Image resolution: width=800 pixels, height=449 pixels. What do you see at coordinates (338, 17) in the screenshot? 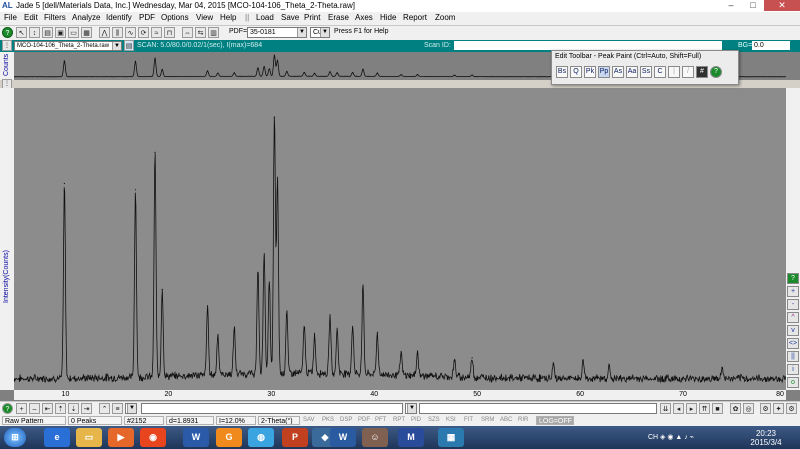
I see `menu-erase: Erase` at bounding box center [338, 17].